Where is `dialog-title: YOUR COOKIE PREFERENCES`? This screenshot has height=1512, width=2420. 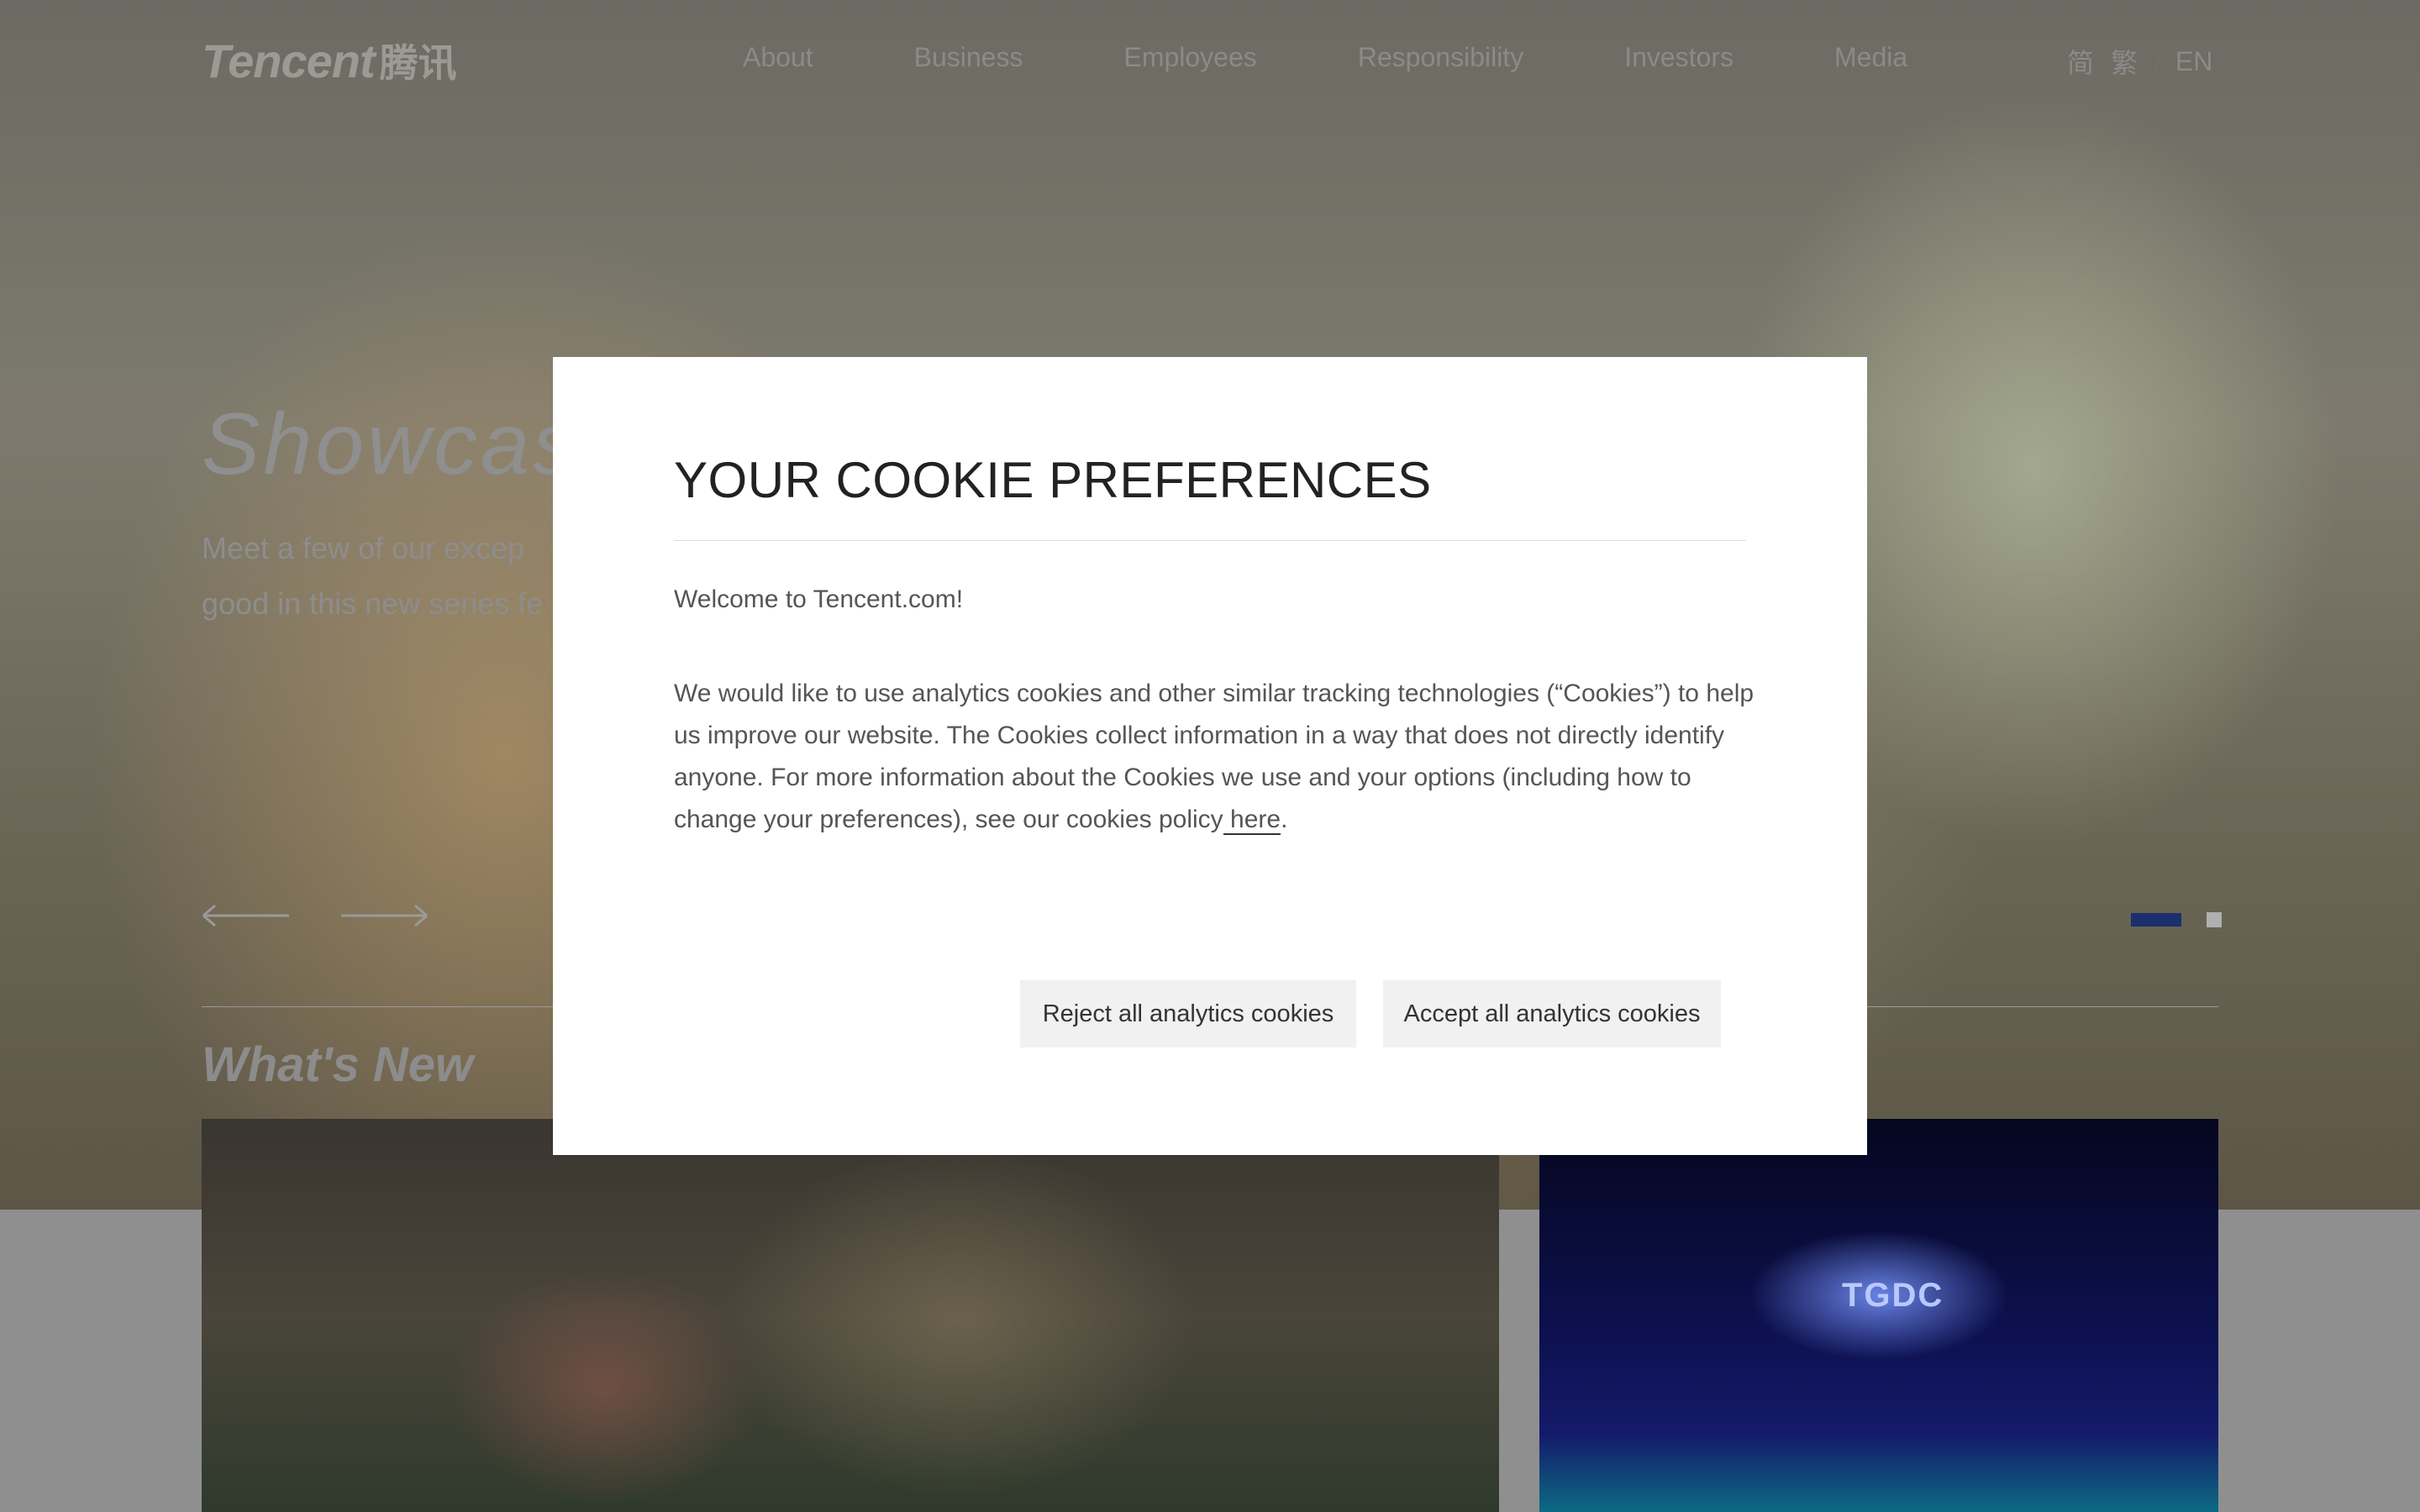
dialog-title: YOUR COOKIE PREFERENCES is located at coordinates (1053, 480).